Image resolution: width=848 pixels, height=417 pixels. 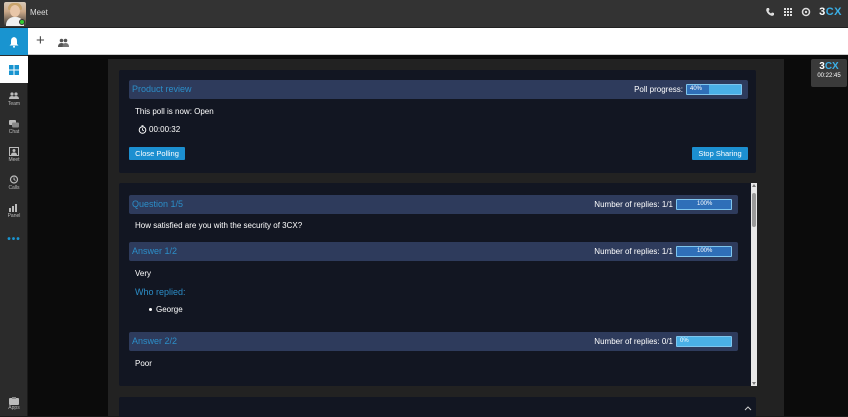 What do you see at coordinates (806, 12) in the screenshot?
I see `settings-icon` at bounding box center [806, 12].